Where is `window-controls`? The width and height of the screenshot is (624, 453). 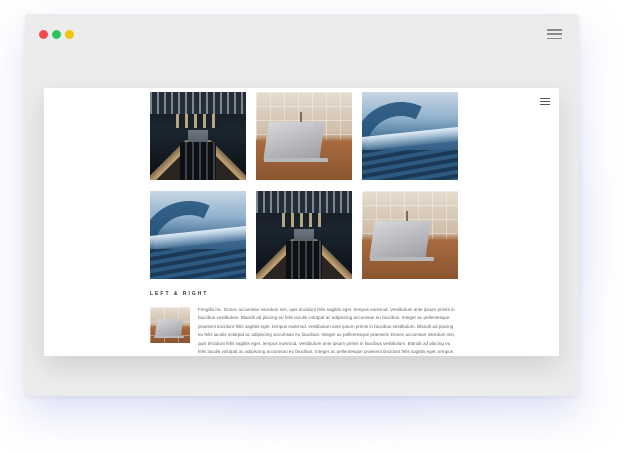 window-controls is located at coordinates (56, 34).